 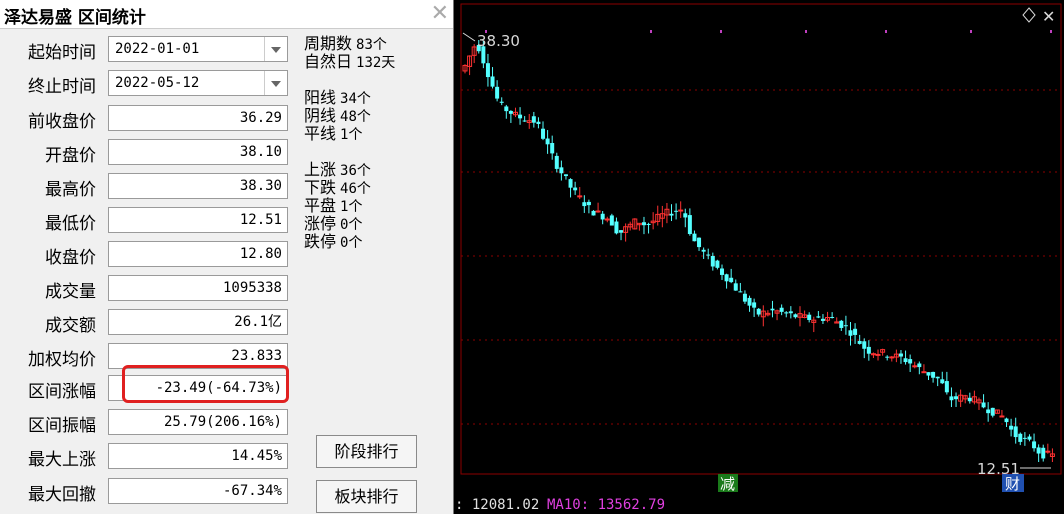 What do you see at coordinates (75, 18) in the screenshot?
I see `dialog-title: 泽达易盛 区间统计` at bounding box center [75, 18].